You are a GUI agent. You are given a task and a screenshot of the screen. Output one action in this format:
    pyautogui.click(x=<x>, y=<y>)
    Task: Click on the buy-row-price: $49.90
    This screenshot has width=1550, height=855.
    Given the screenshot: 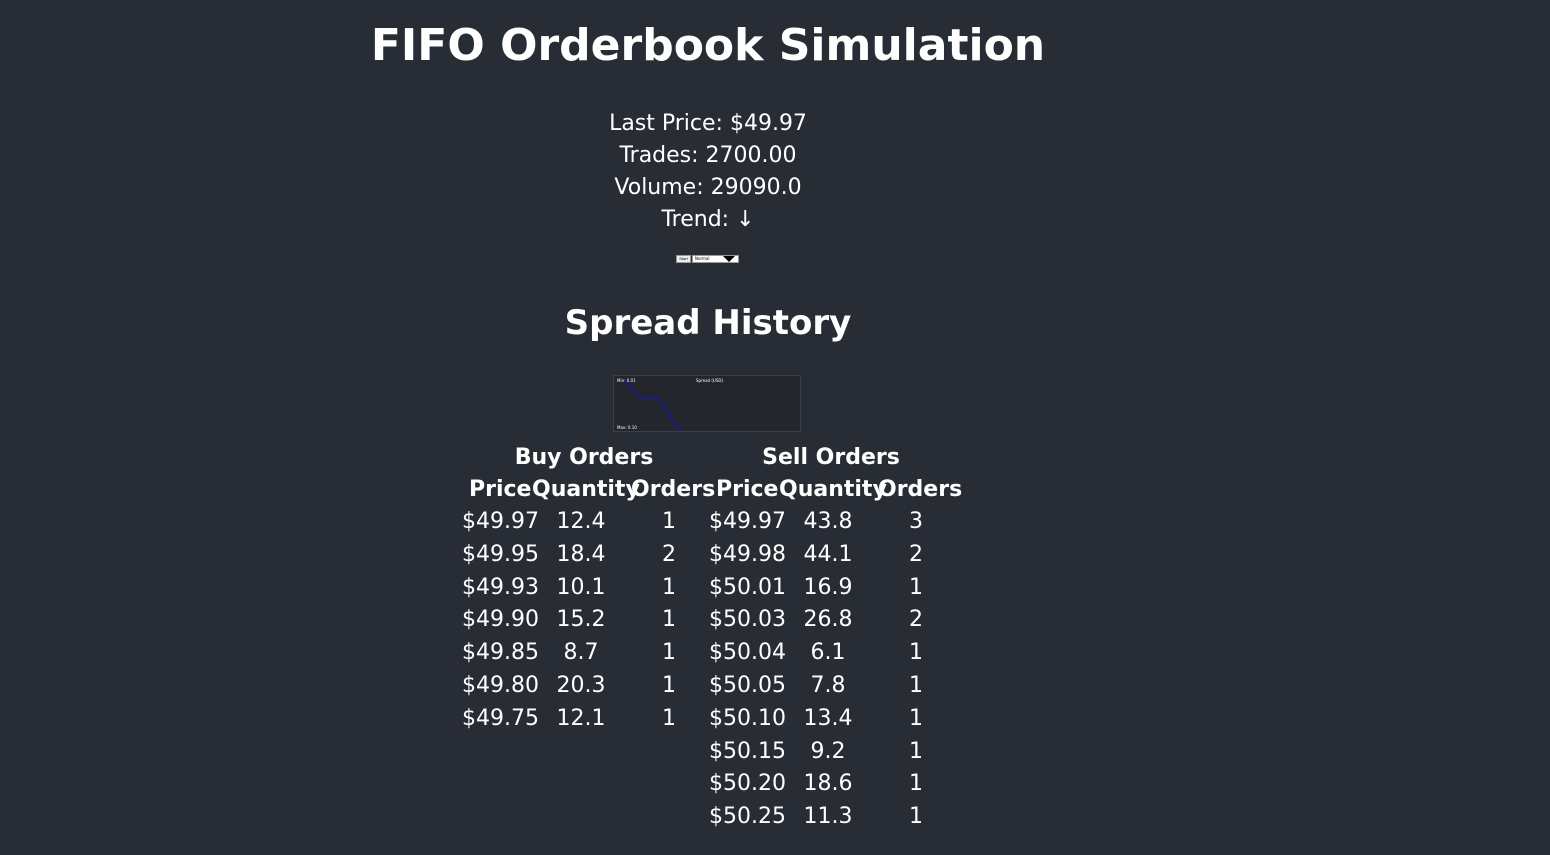 What is the action you would take?
    pyautogui.click(x=500, y=620)
    